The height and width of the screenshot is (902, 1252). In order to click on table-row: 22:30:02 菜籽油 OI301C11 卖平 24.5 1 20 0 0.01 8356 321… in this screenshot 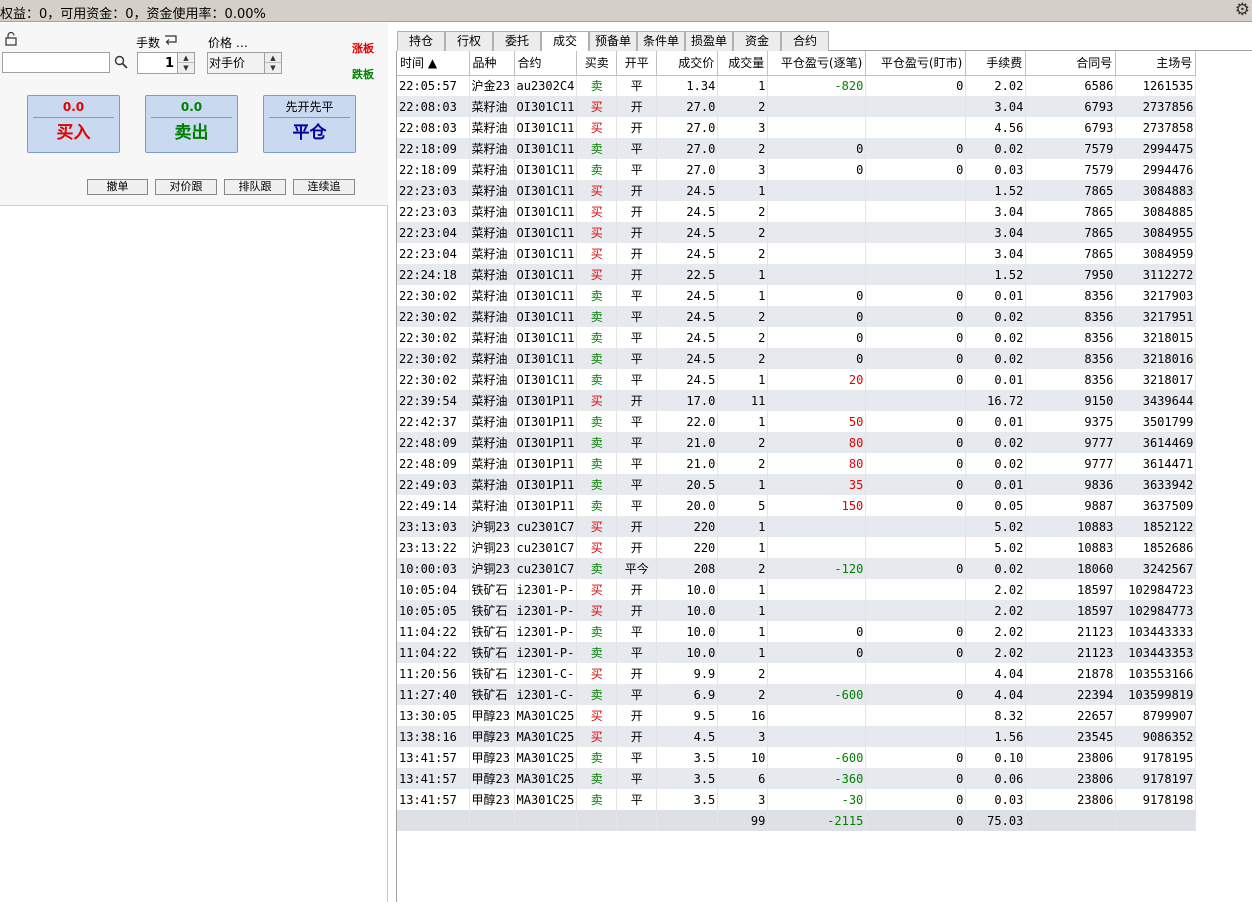, I will do `click(797, 379)`.